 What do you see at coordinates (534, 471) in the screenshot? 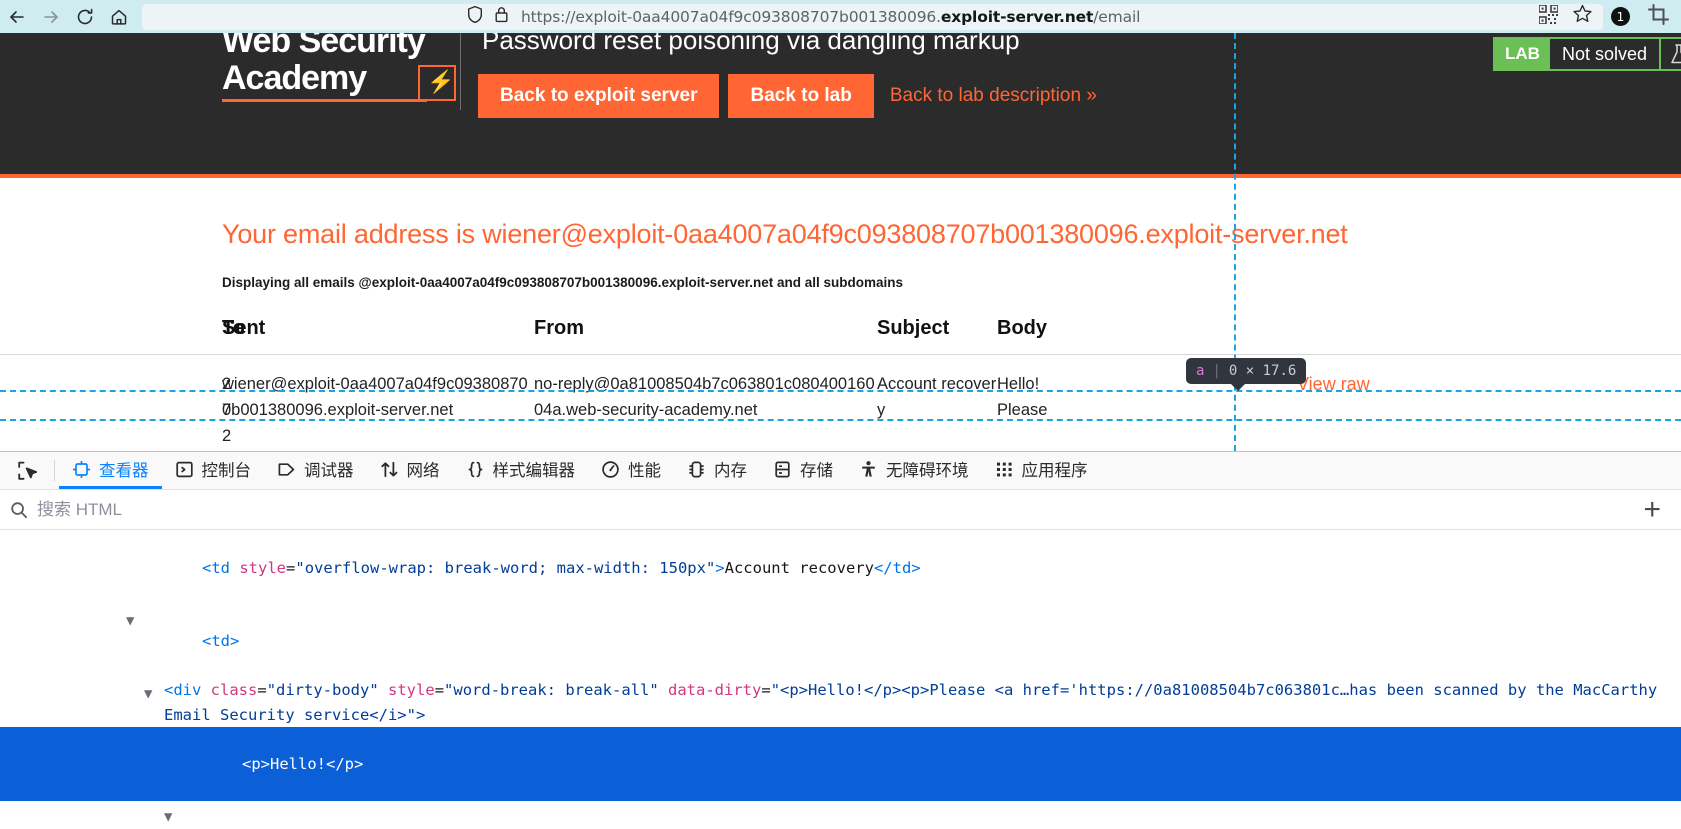
I see `tab-label: 样式编辑器` at bounding box center [534, 471].